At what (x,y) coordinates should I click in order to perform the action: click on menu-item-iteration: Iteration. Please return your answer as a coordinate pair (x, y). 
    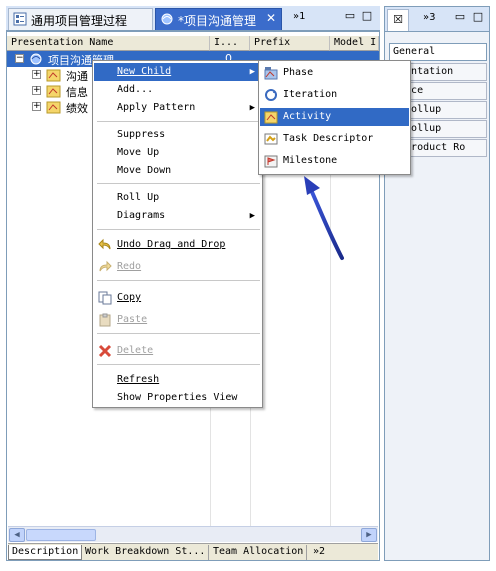
    Looking at the image, I should click on (334, 95).